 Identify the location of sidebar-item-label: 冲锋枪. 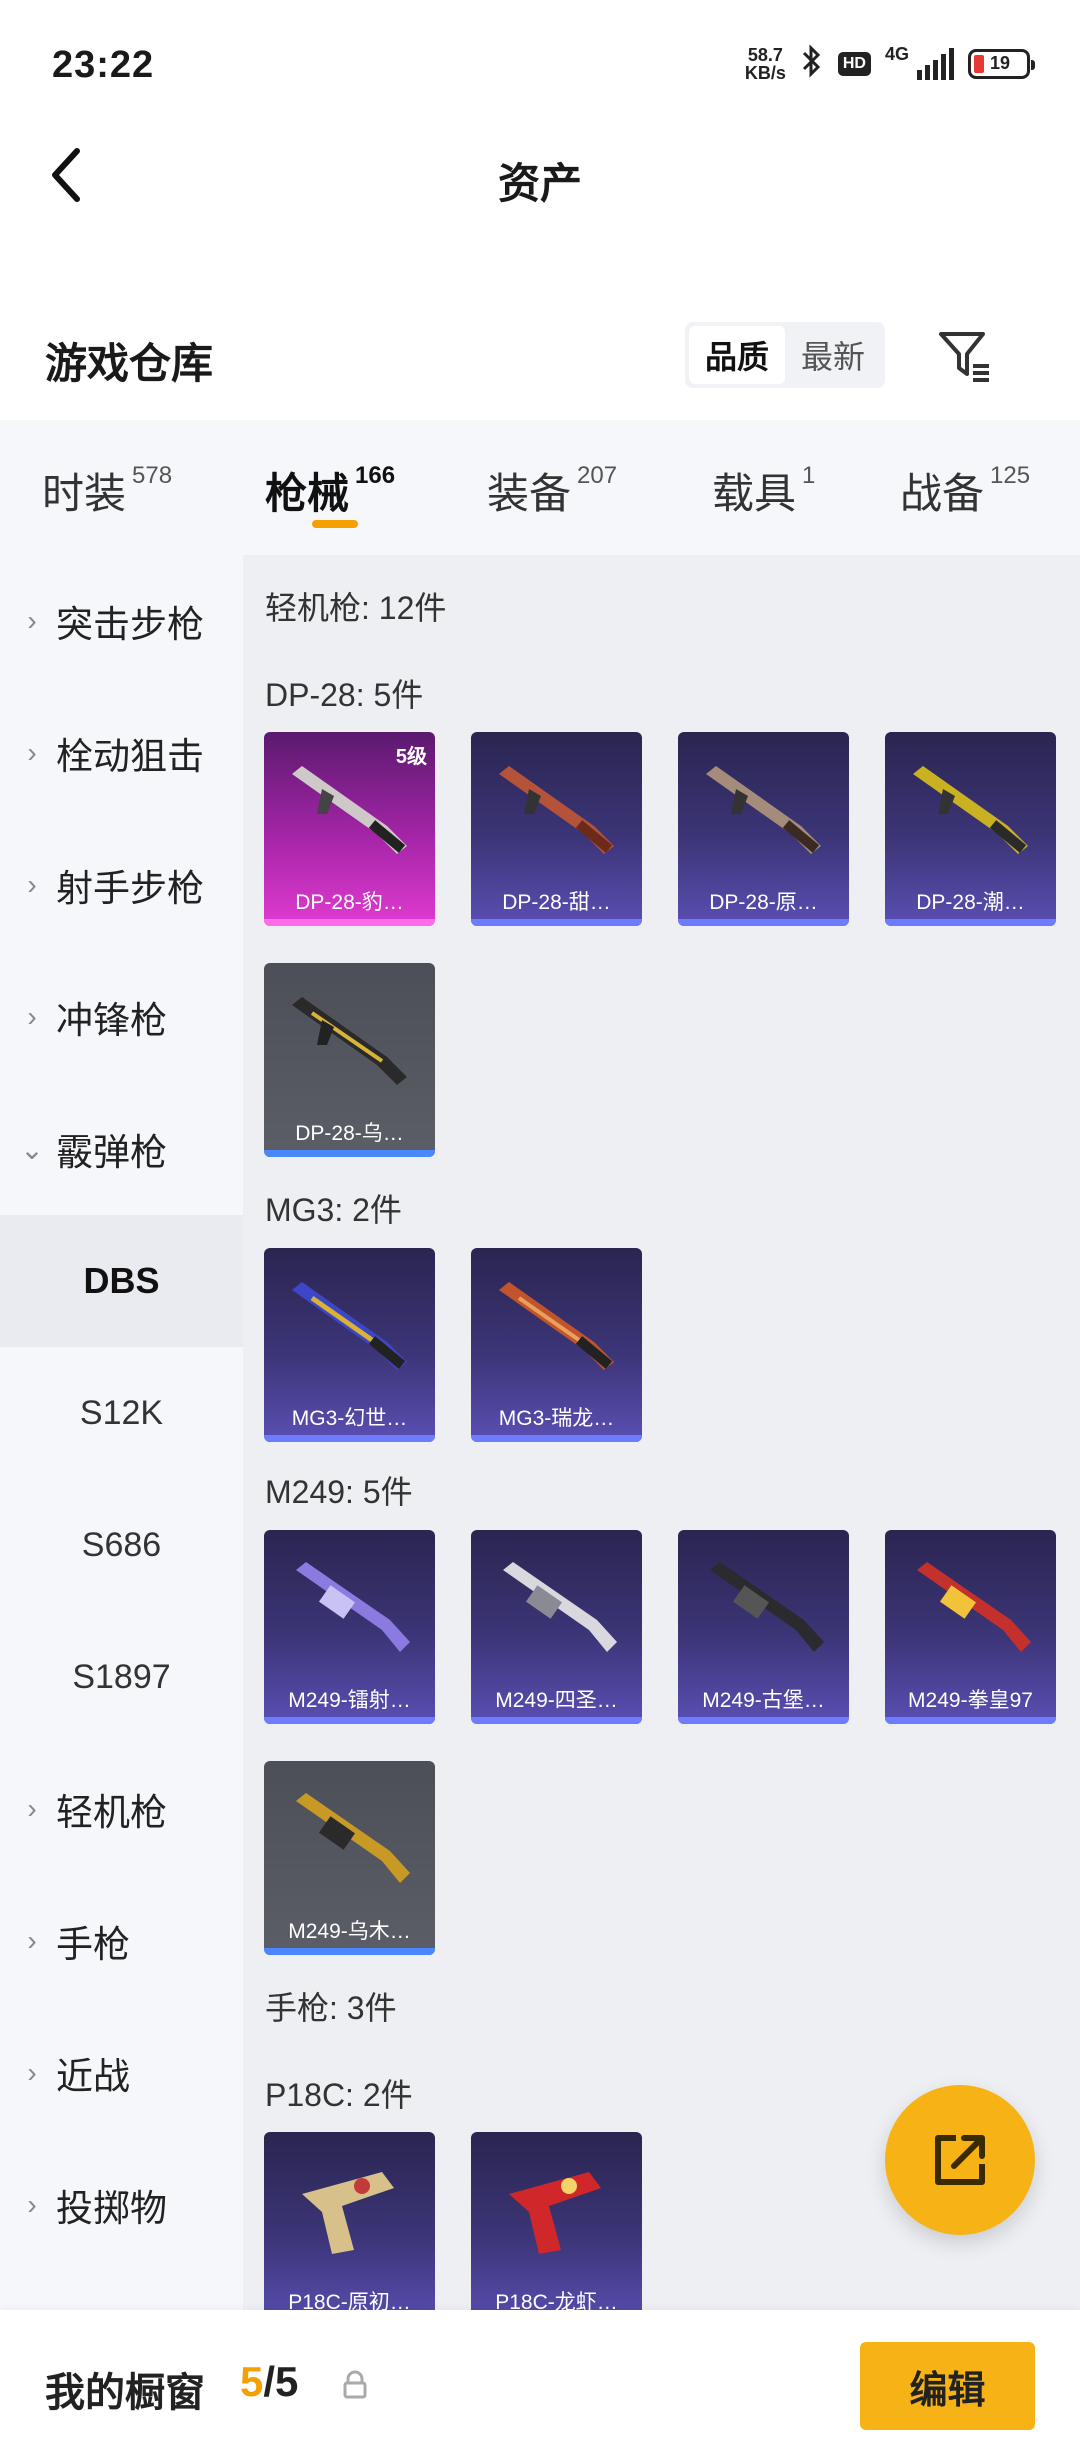
(111, 1020).